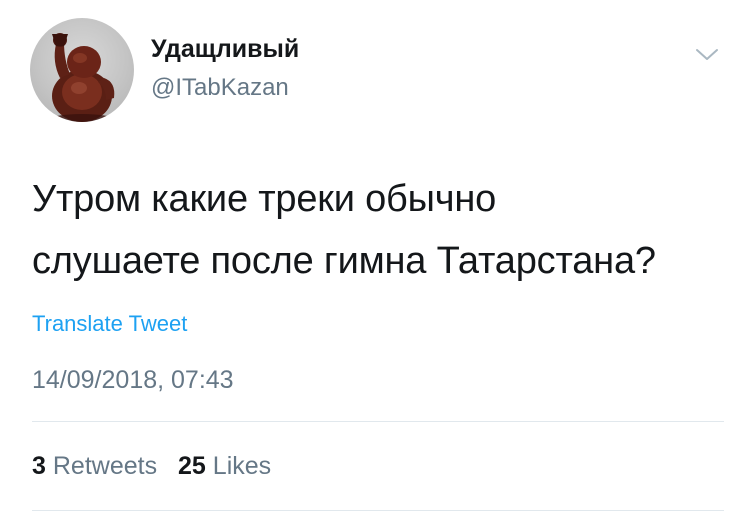  I want to click on buddha-statue-icon, so click(82, 77).